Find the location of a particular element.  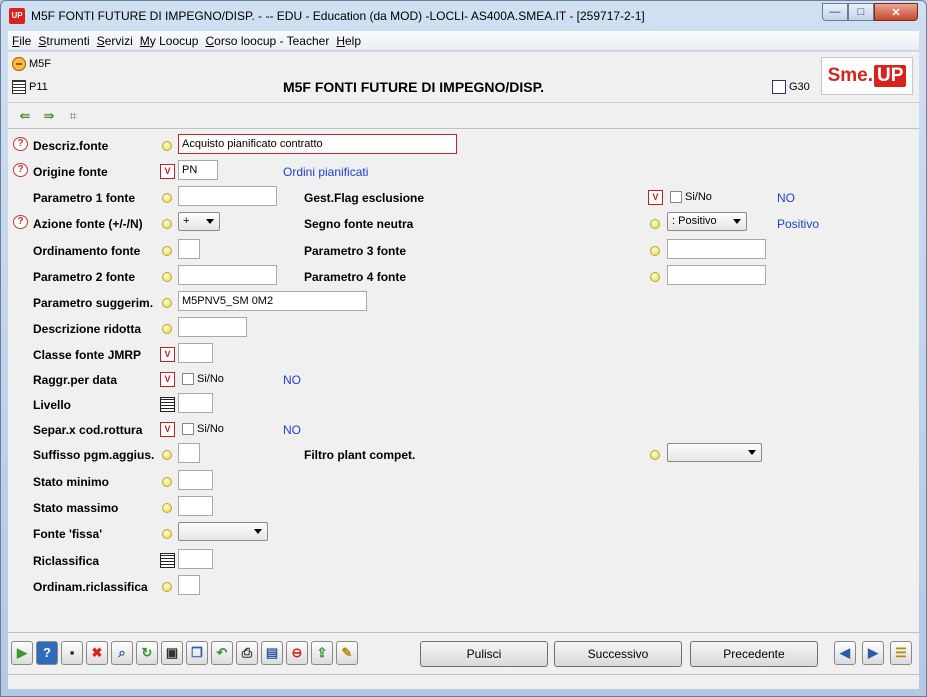

arrow-right-icon: ▶ is located at coordinates (873, 653).